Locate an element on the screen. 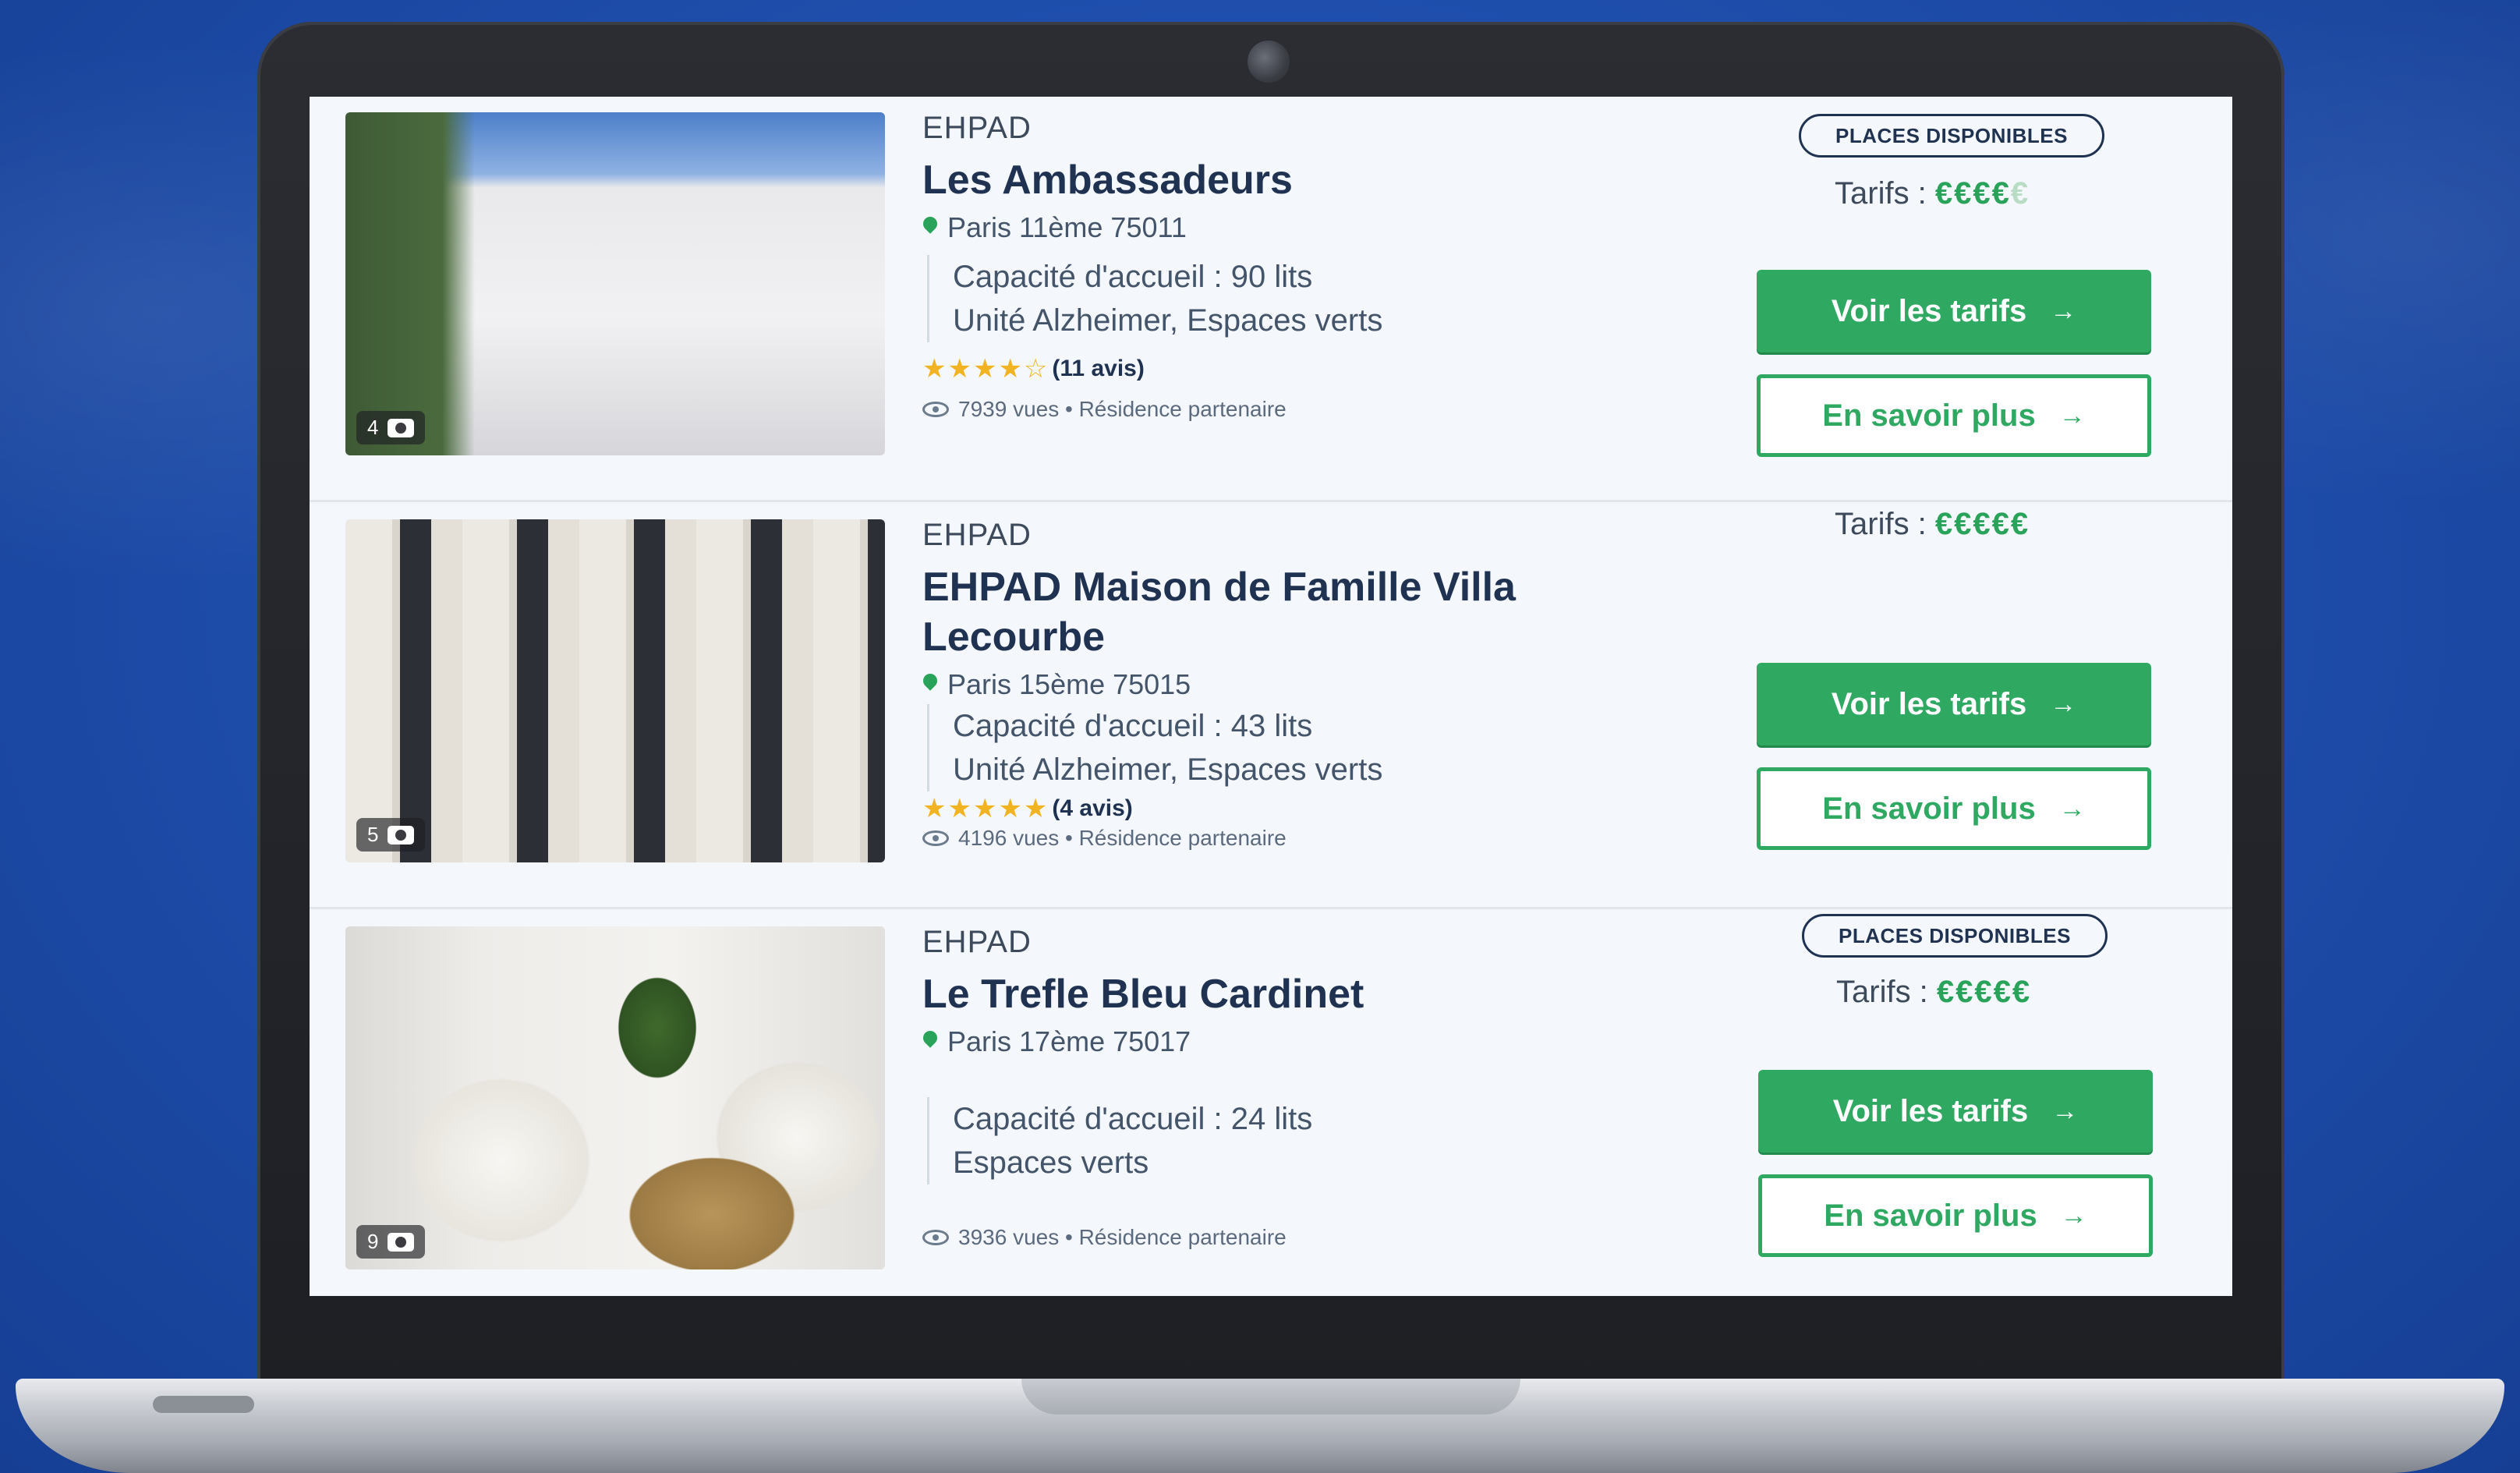 The image size is (2520, 1473). amenities-text: Espaces verts is located at coordinates (1051, 1162).